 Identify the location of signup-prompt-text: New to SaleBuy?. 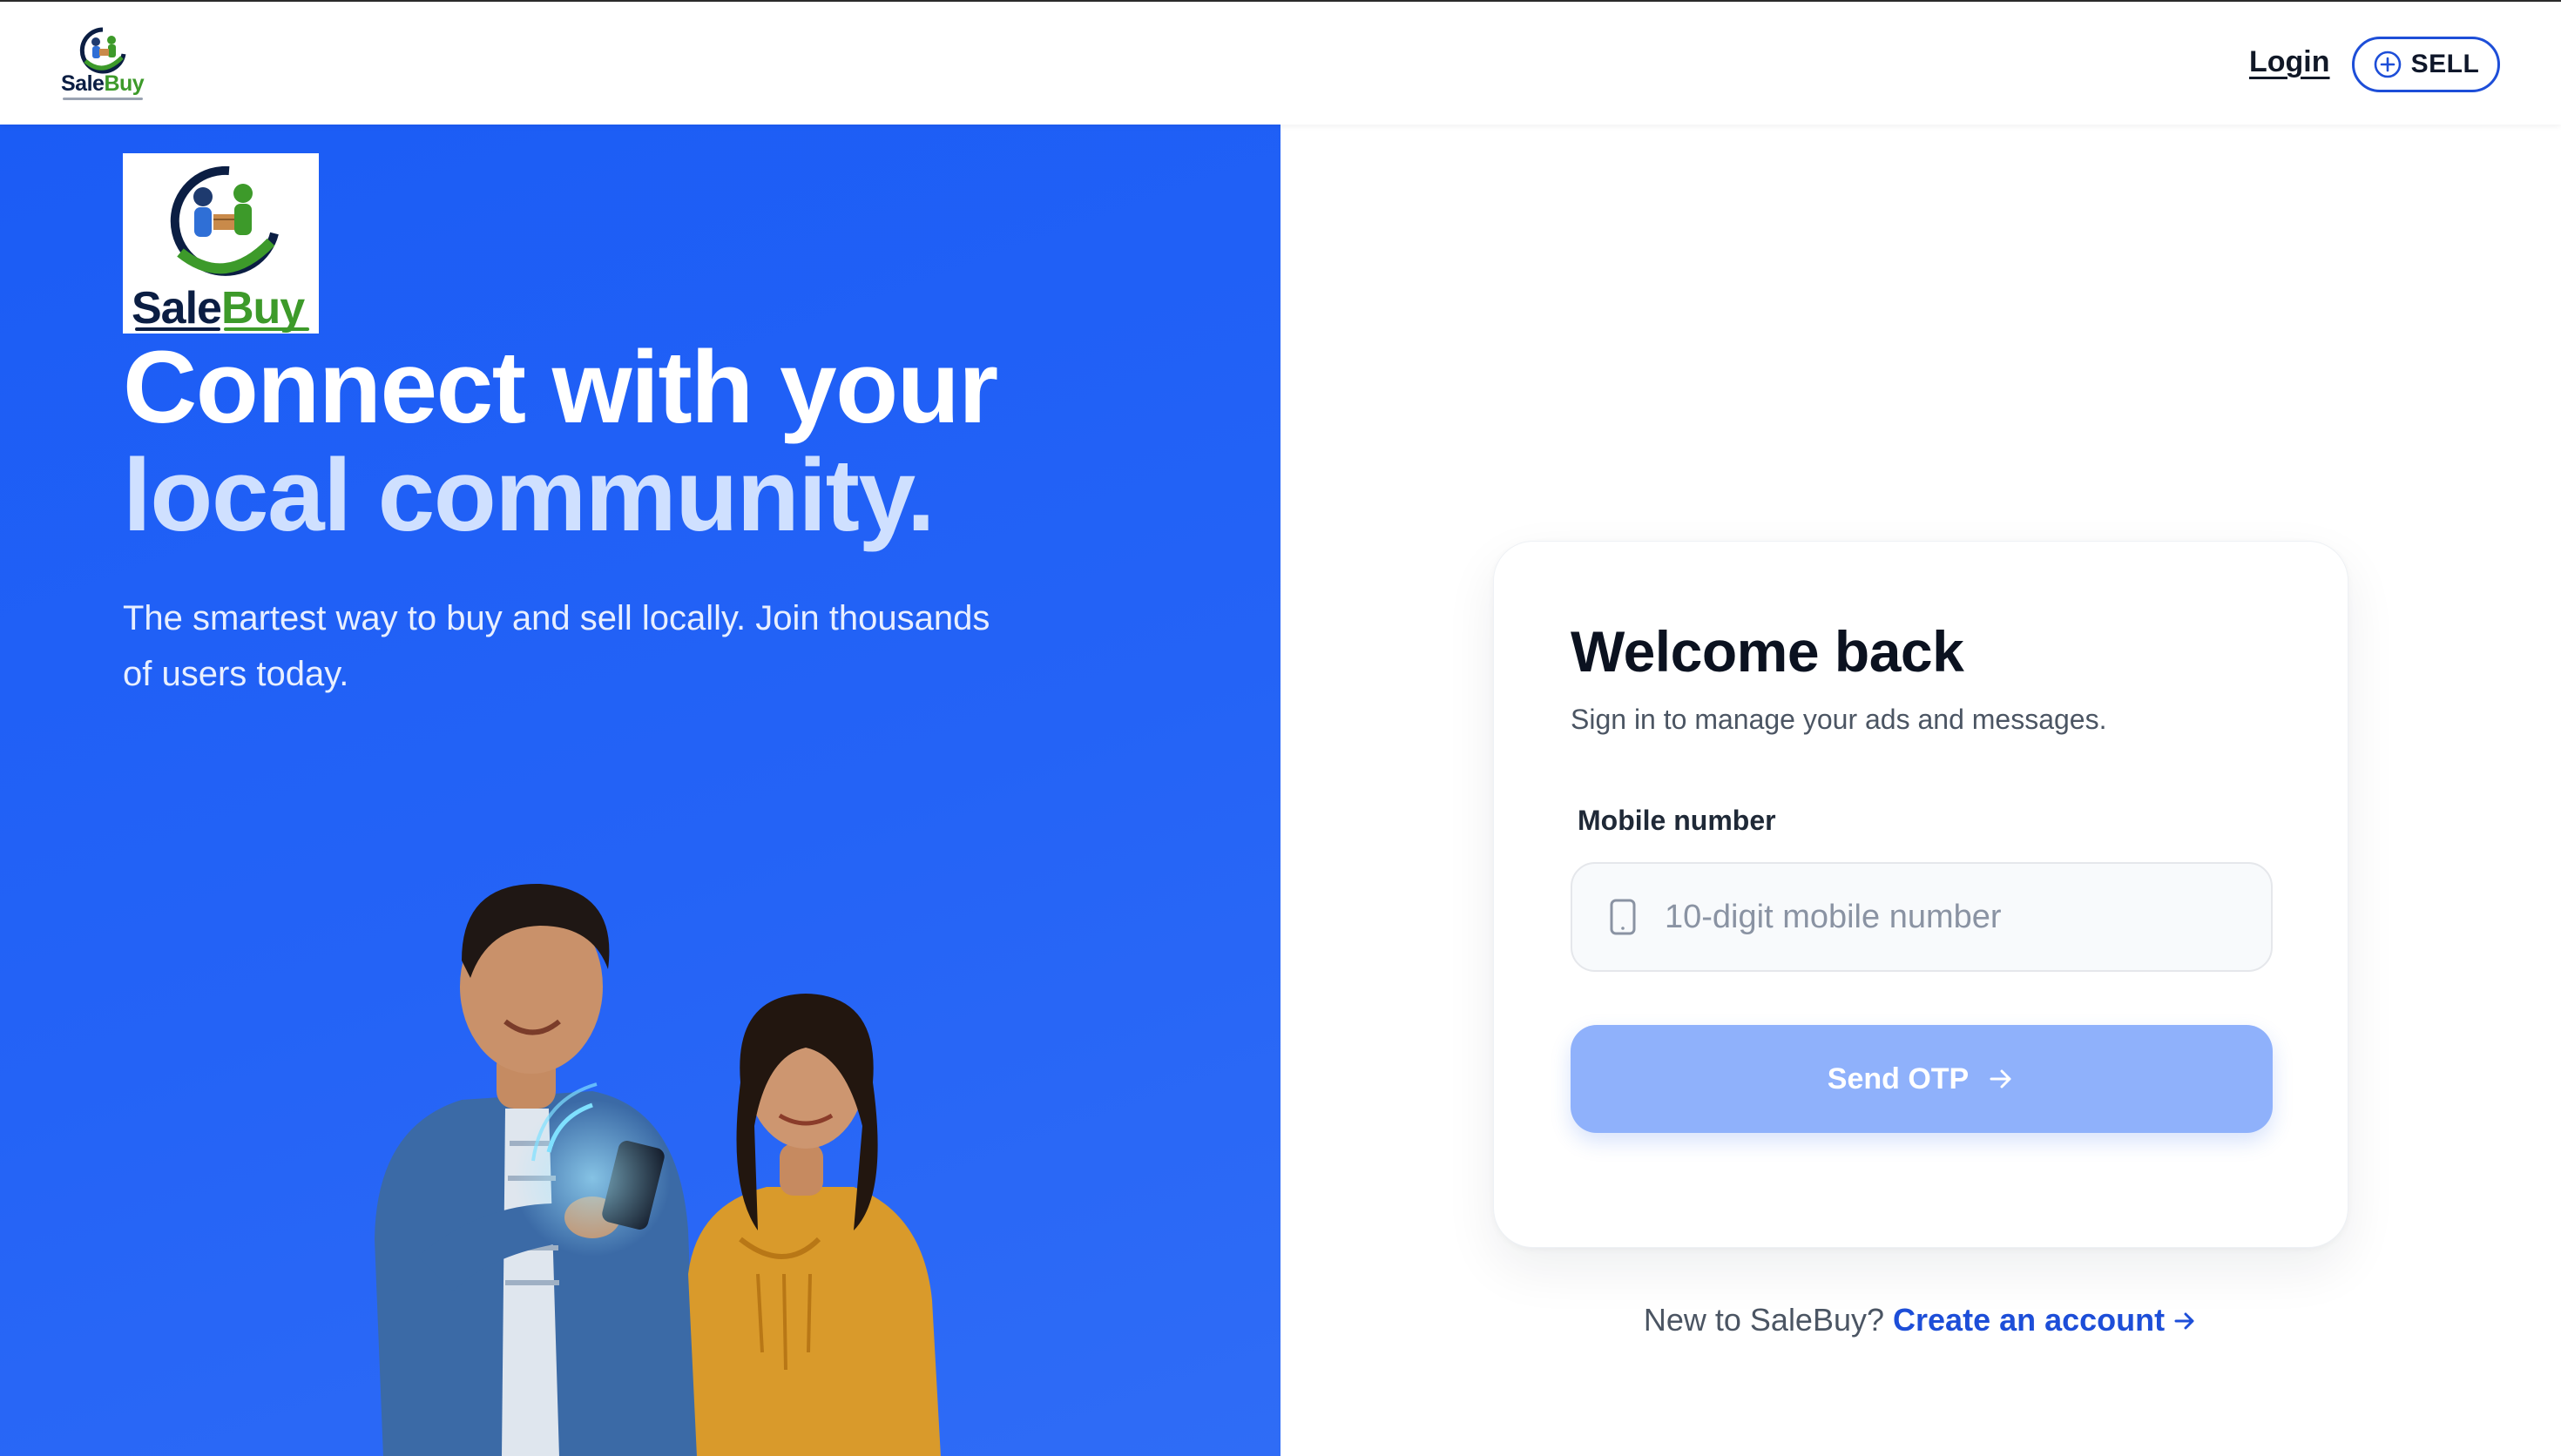
(1764, 1320).